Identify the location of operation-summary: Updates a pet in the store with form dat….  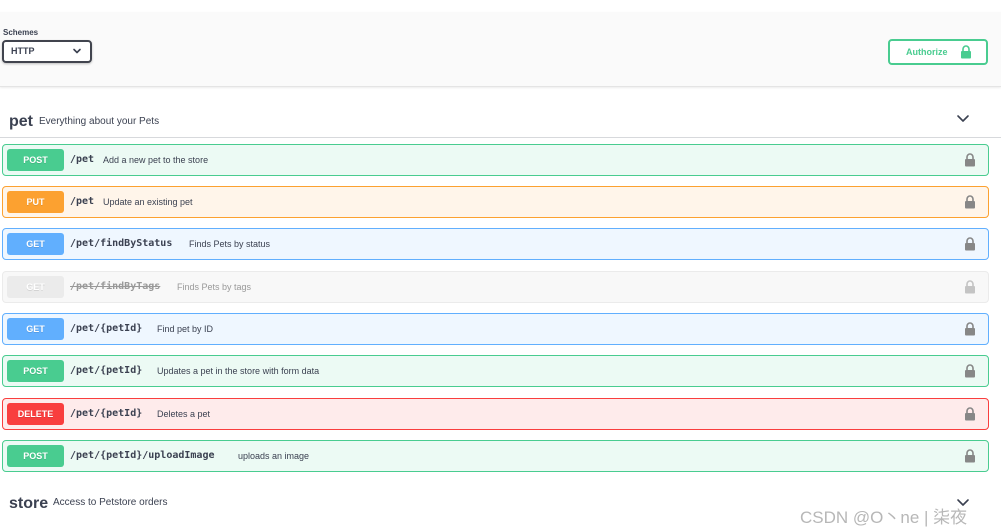
(238, 371).